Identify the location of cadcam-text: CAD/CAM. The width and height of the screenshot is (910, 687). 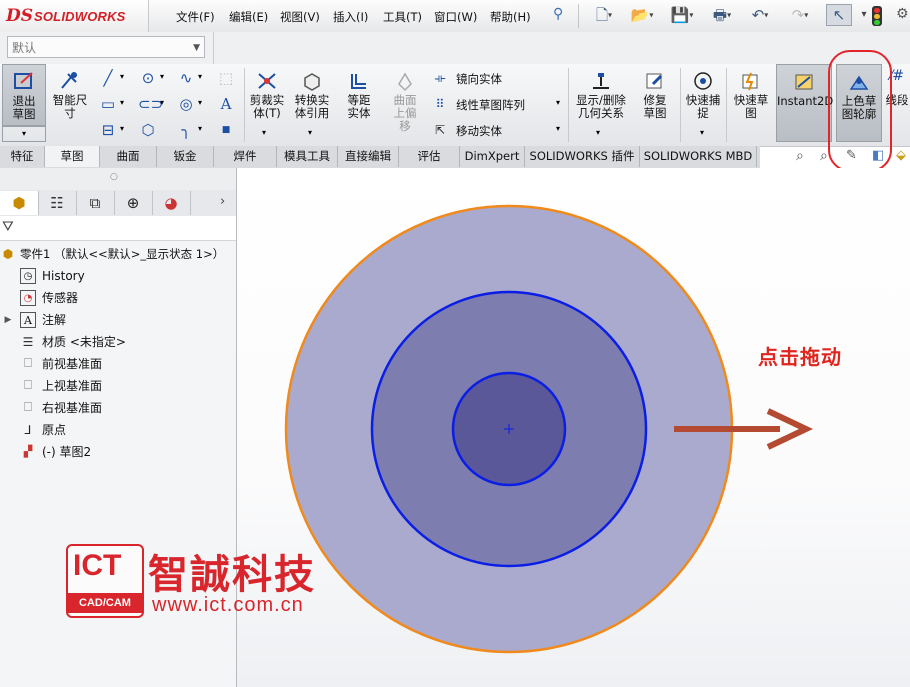
(105, 603).